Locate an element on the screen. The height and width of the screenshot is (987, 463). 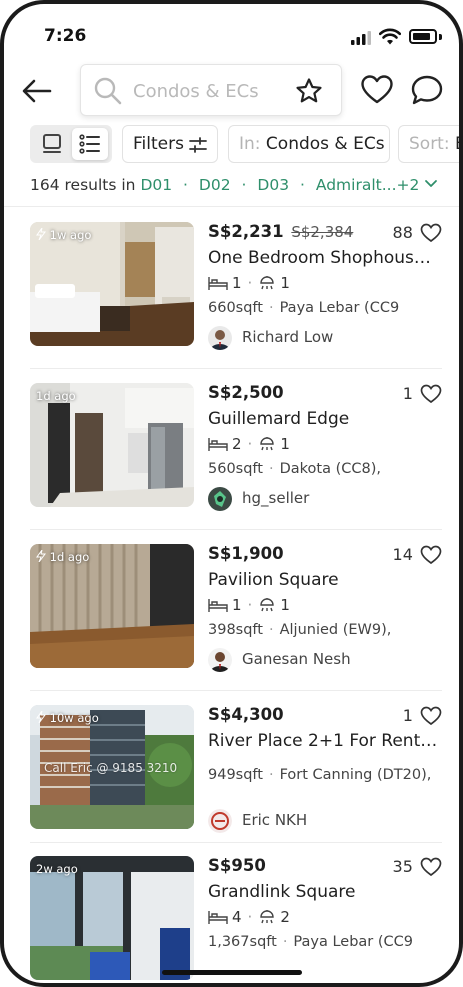
list-view-icon is located at coordinates (89, 144).